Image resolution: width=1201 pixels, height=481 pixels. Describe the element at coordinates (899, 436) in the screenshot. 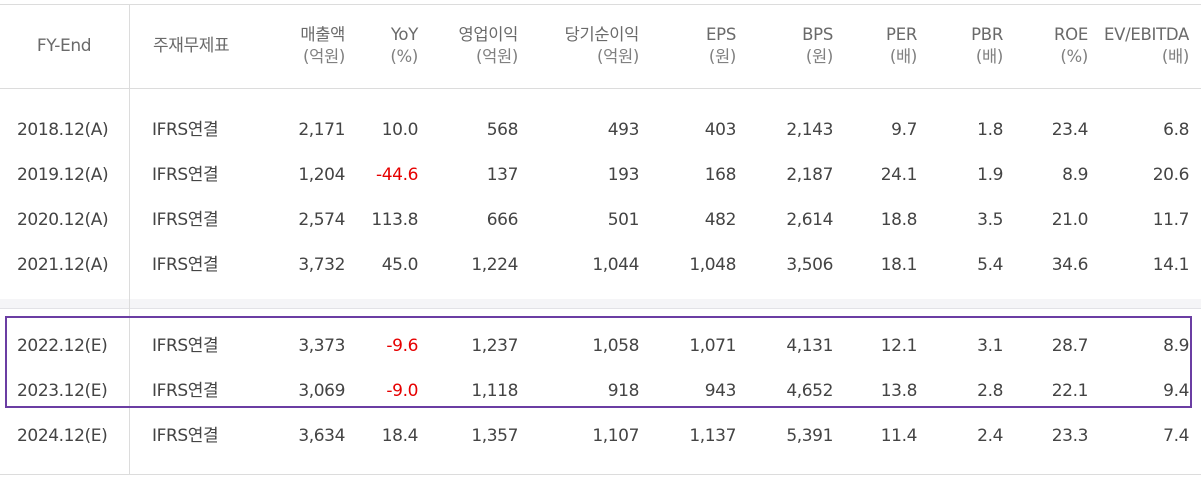

I see `cell-per: 11.4` at that location.